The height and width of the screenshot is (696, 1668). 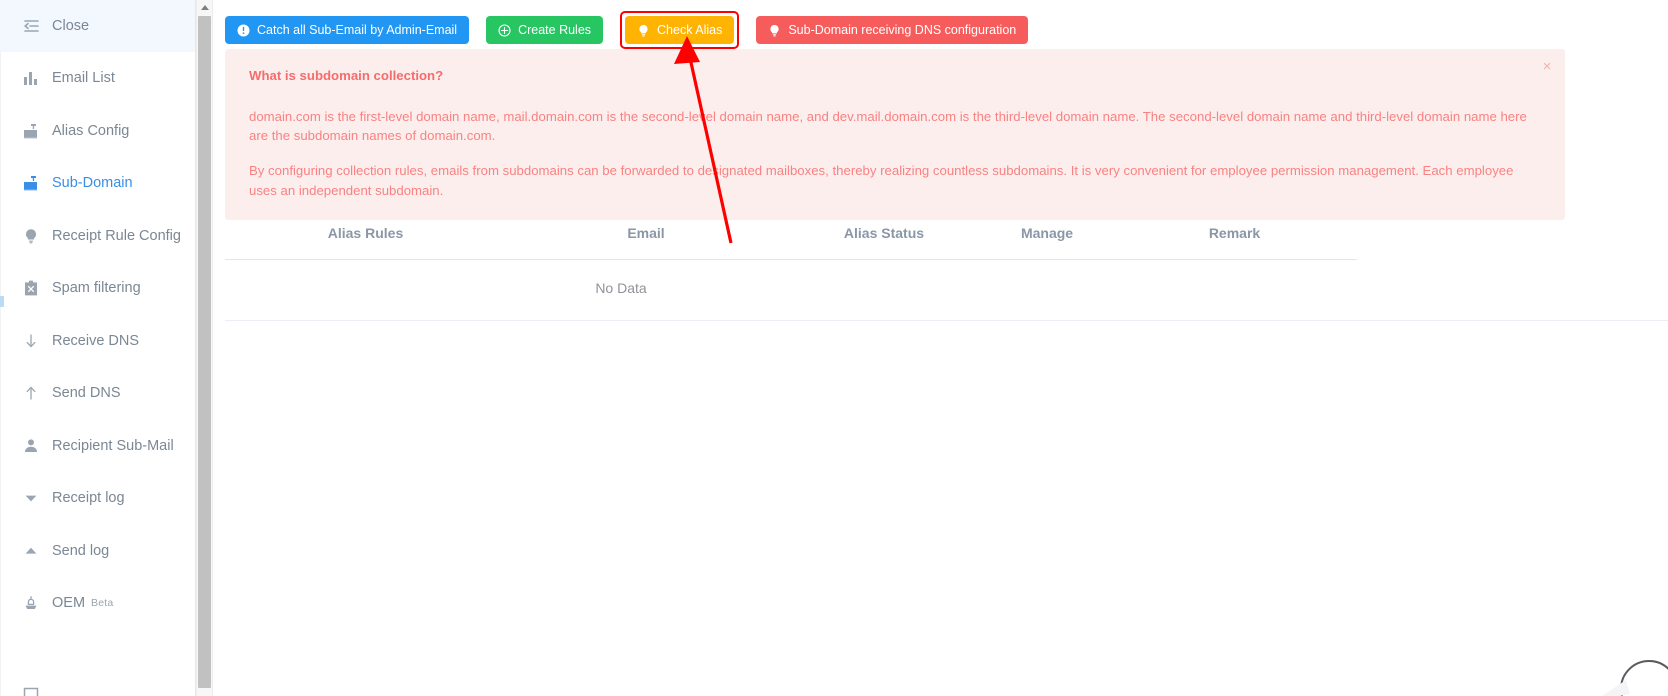 What do you see at coordinates (69, 603) in the screenshot?
I see `sidebar-item-label: OEM` at bounding box center [69, 603].